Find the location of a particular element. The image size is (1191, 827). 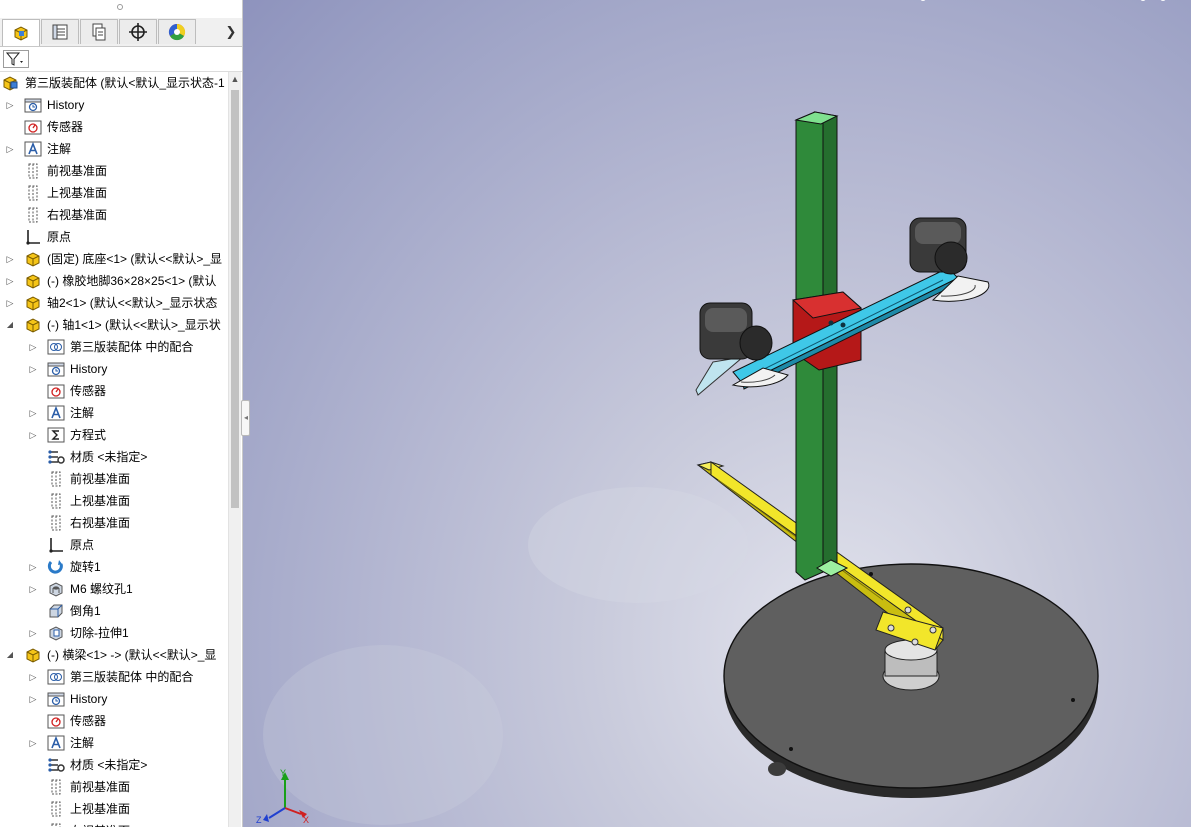

tree-node: ▷ 旋转1 is located at coordinates (114, 567).